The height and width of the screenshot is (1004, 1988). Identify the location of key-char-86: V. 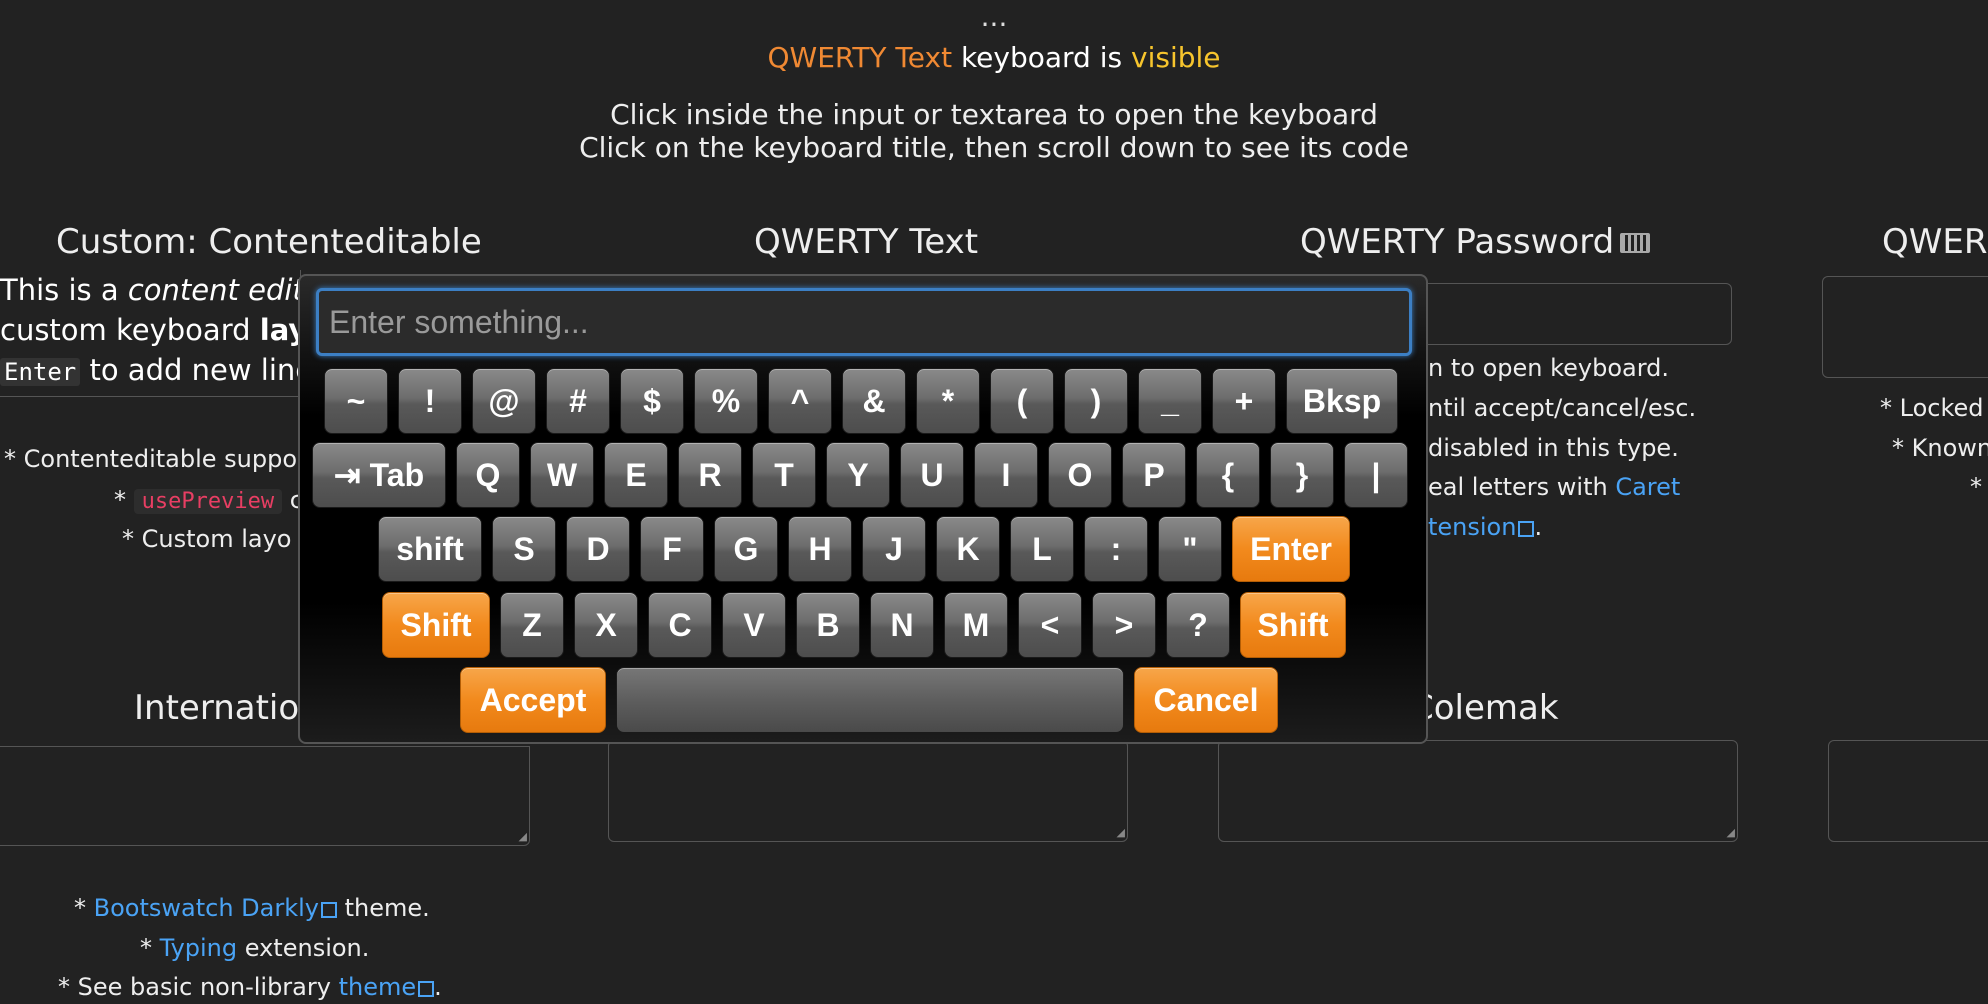
(754, 625).